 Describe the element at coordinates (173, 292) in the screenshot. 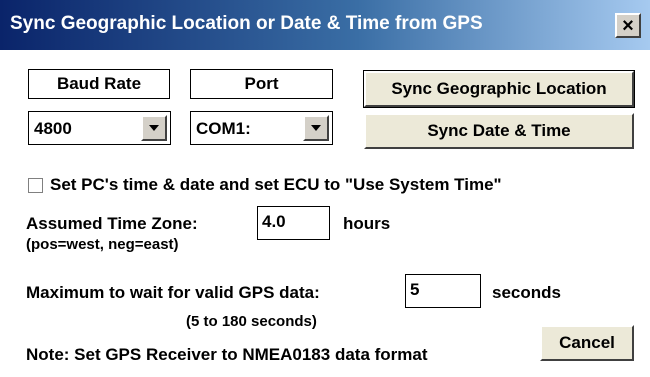

I see `gps-wait-label: Maximum to wait for valid GPS data:` at that location.